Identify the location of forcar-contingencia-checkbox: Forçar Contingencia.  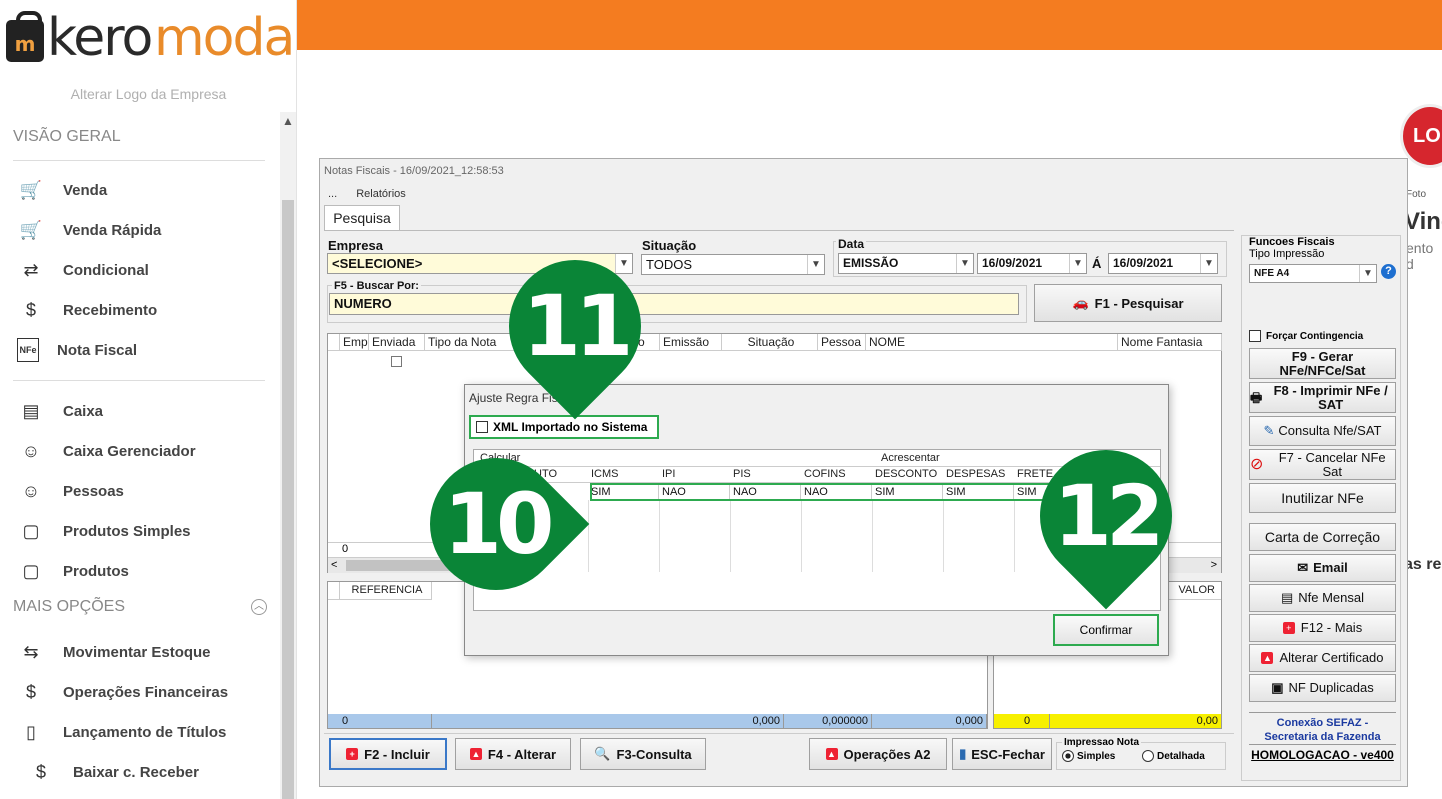
(1306, 336).